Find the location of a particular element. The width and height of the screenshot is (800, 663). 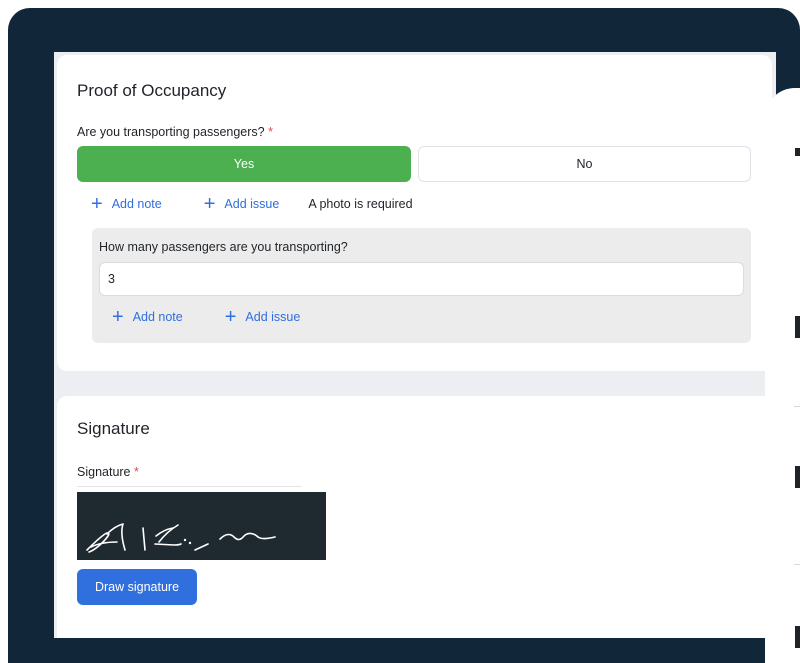

section-title: Signature is located at coordinates (113, 428).